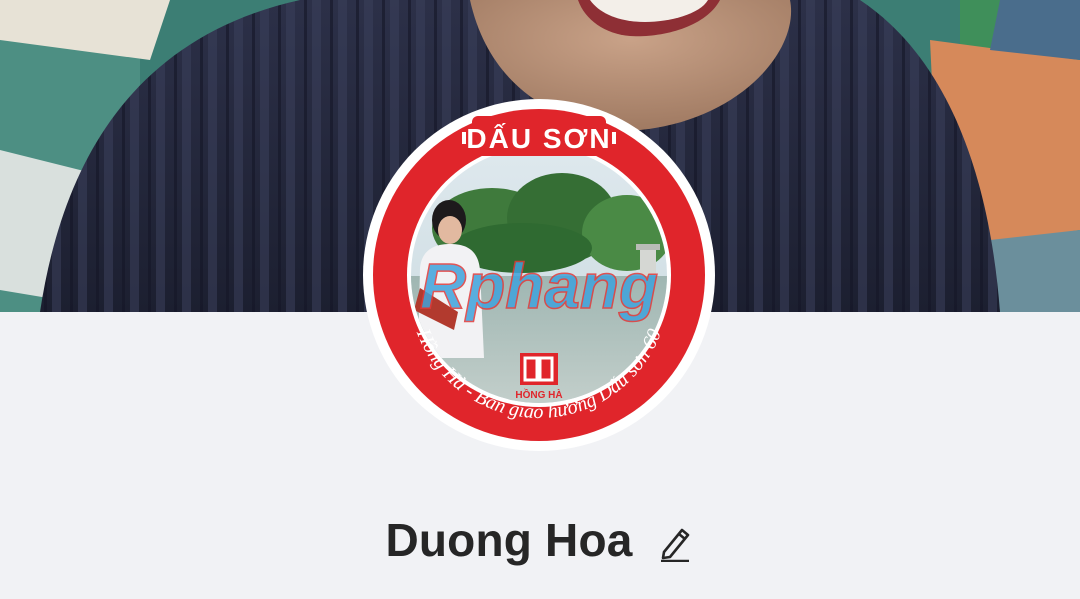  What do you see at coordinates (538, 394) in the screenshot?
I see `avatar-logo-text: HỒNG HÀ` at bounding box center [538, 394].